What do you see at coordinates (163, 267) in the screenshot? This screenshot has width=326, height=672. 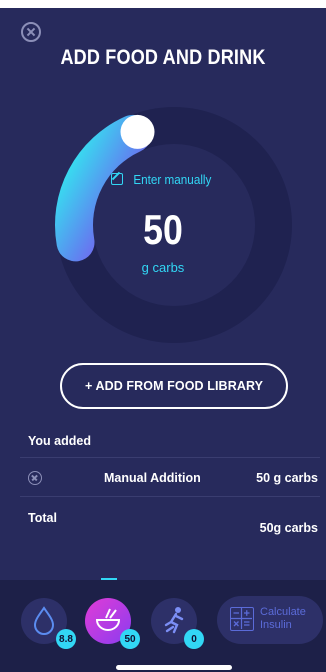 I see `carb-unit: g carbs` at bounding box center [163, 267].